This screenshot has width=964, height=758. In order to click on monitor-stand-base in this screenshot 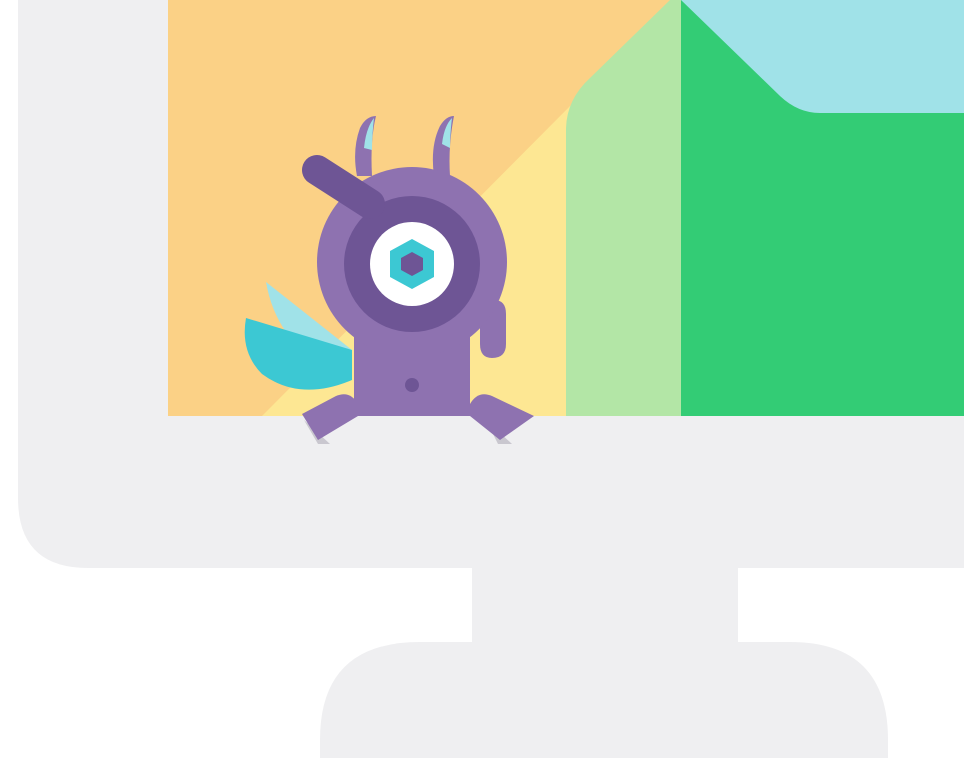, I will do `click(604, 700)`.